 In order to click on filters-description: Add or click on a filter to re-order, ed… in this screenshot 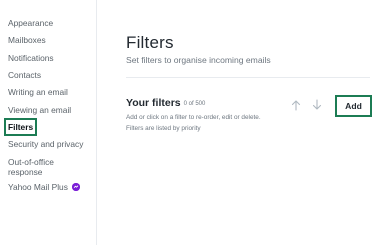, I will do `click(193, 123)`.